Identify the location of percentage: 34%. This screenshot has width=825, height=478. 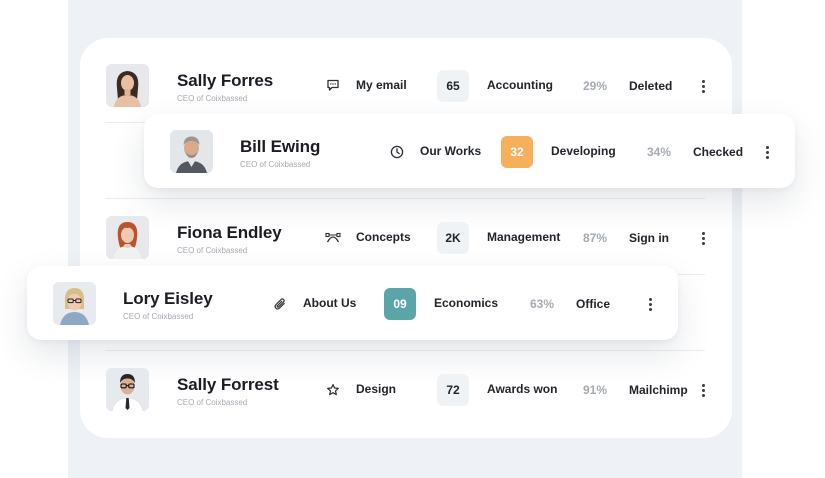
(659, 152).